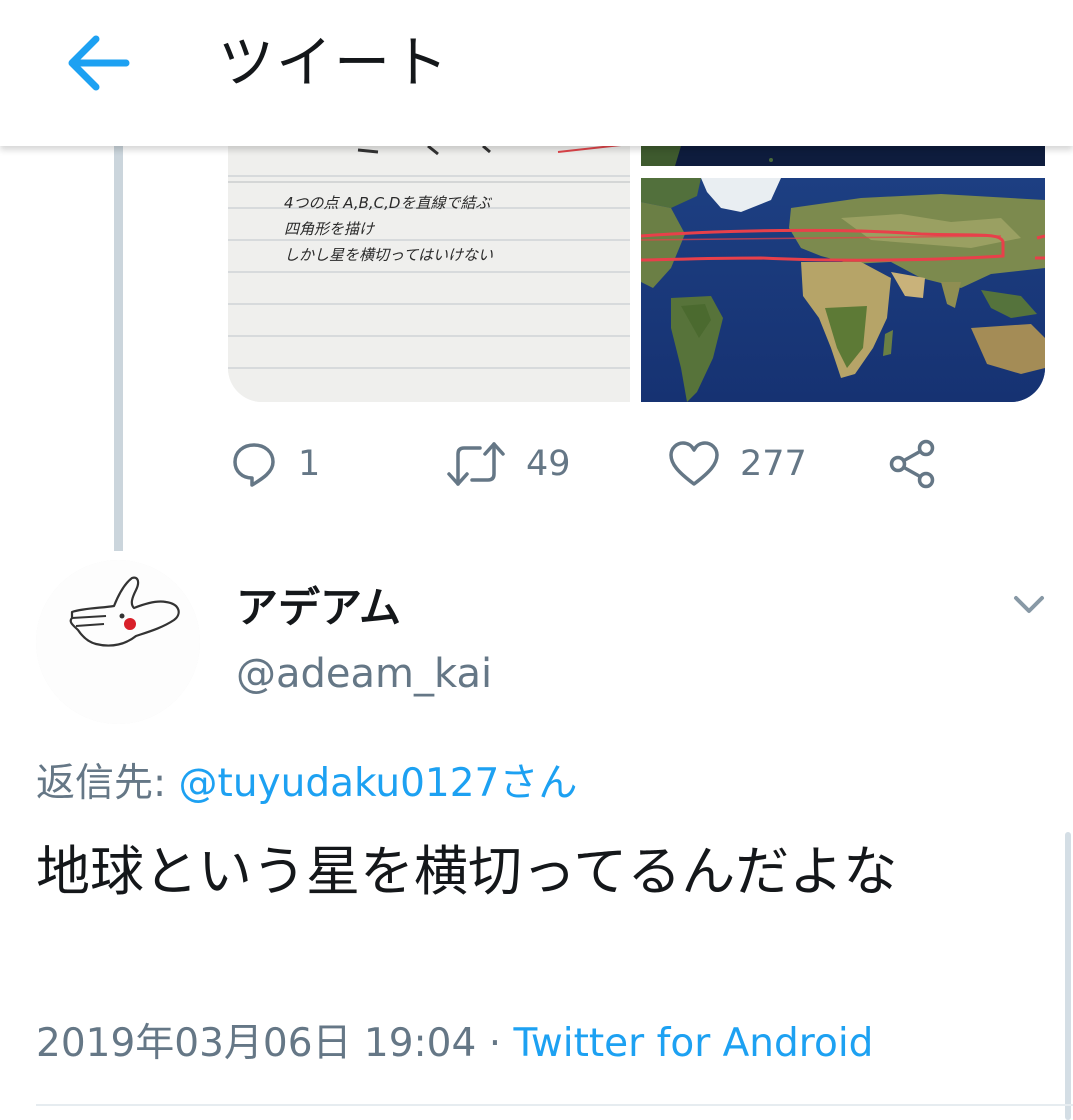 The height and width of the screenshot is (1120, 1073). I want to click on notebook-line-3: しかし星を横切ってはいけない, so click(388, 255).